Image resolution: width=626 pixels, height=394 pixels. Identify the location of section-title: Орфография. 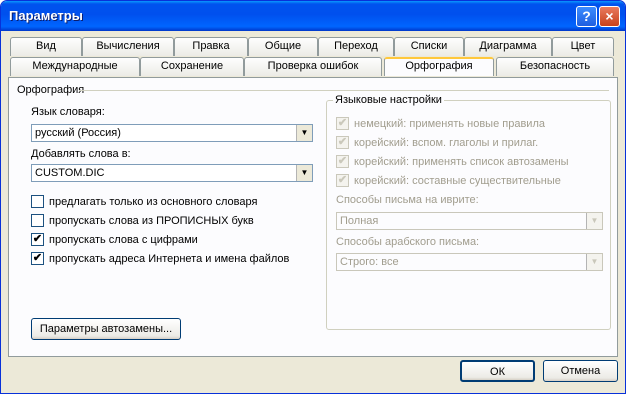
(51, 90).